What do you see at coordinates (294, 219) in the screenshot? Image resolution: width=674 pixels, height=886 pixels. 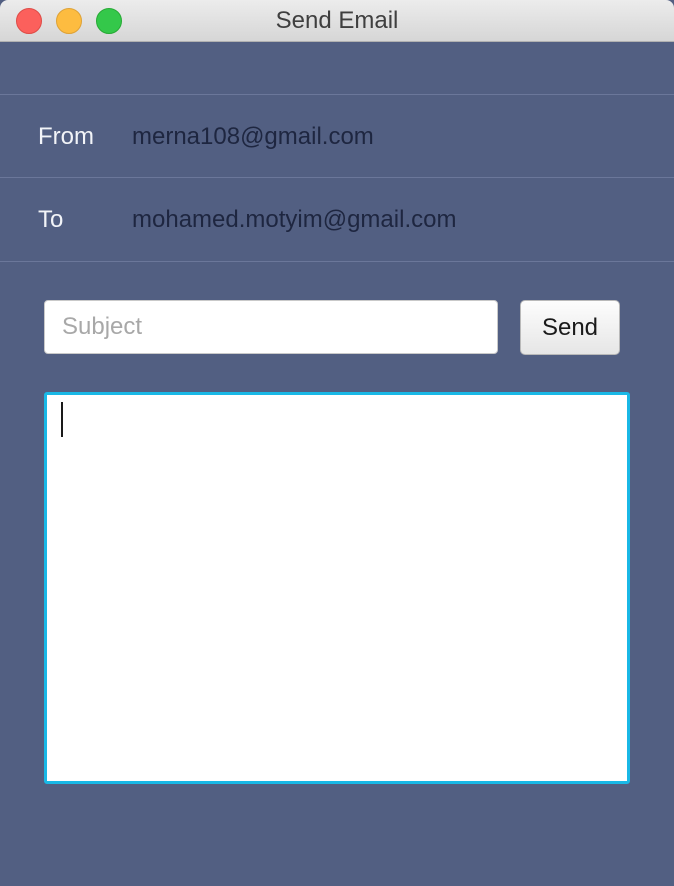 I see `to-address: mohamed.motyim@gmail.com` at bounding box center [294, 219].